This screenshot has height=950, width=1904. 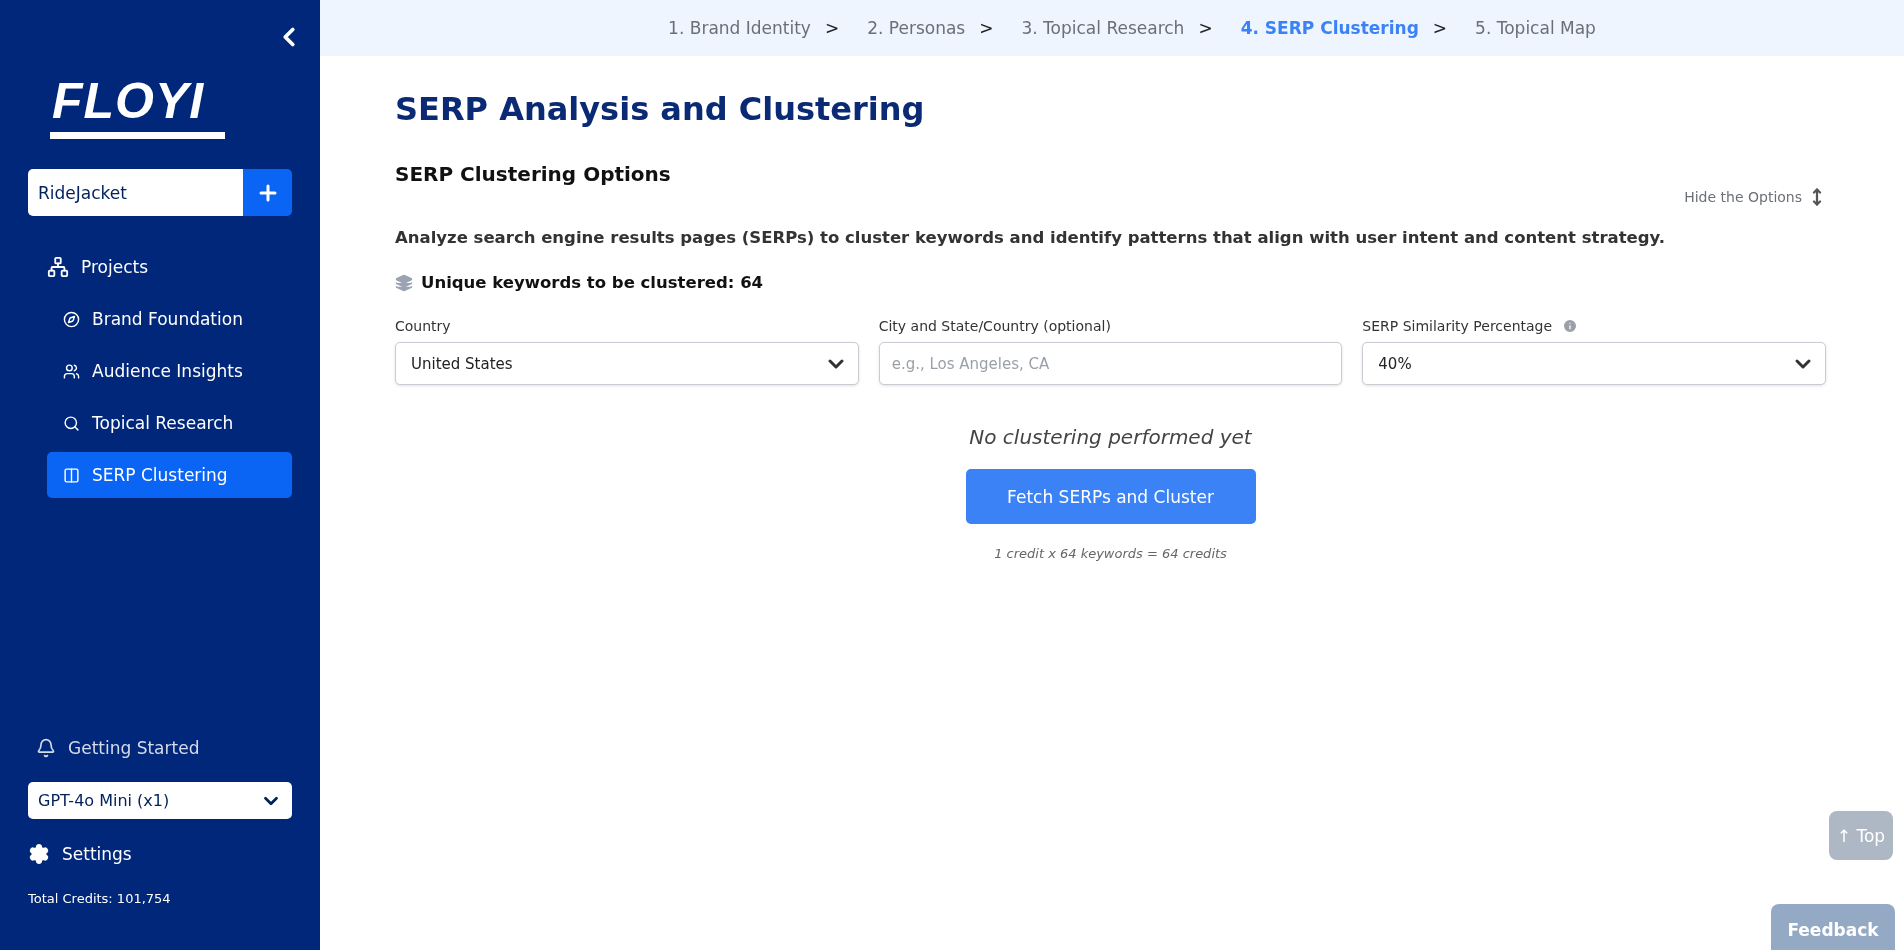 What do you see at coordinates (160, 748) in the screenshot?
I see `getting-started-link: Getting Started` at bounding box center [160, 748].